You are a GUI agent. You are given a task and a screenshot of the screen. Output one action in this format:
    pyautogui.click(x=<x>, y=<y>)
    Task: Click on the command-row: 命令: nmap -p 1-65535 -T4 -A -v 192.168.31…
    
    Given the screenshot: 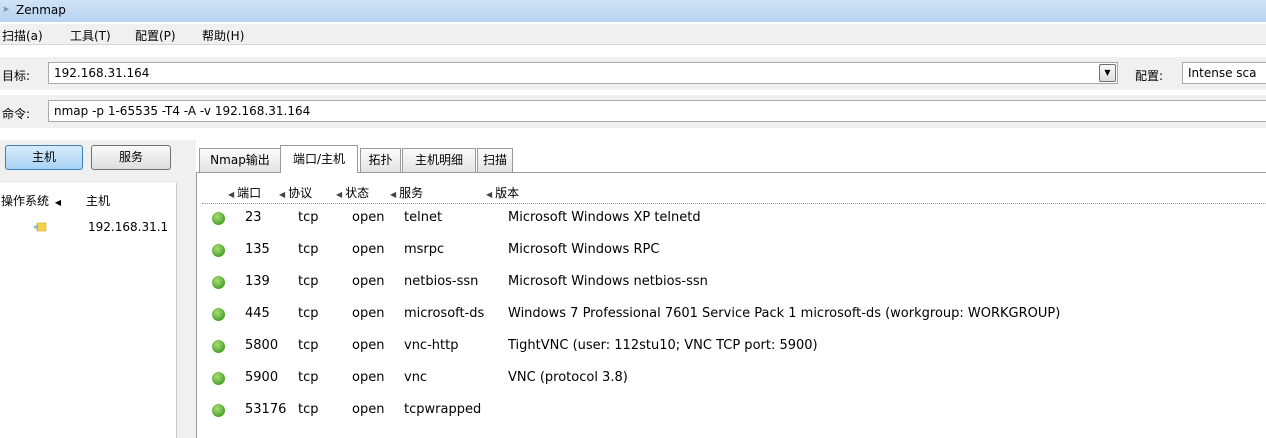 What is the action you would take?
    pyautogui.click(x=633, y=111)
    